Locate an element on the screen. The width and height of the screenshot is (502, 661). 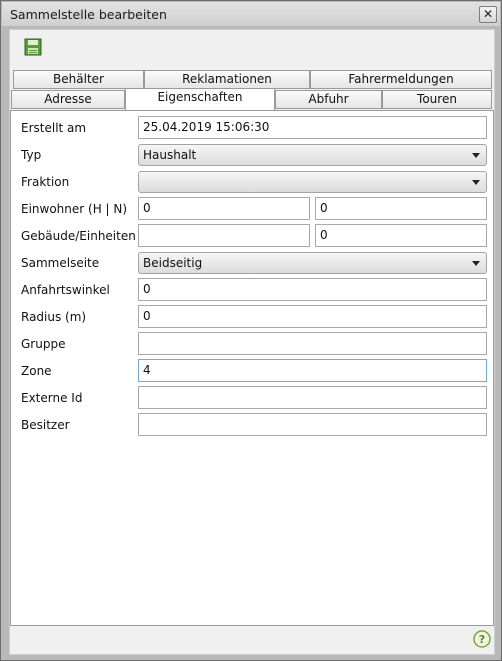
gruppe-label: Gruppe is located at coordinates (43, 344).